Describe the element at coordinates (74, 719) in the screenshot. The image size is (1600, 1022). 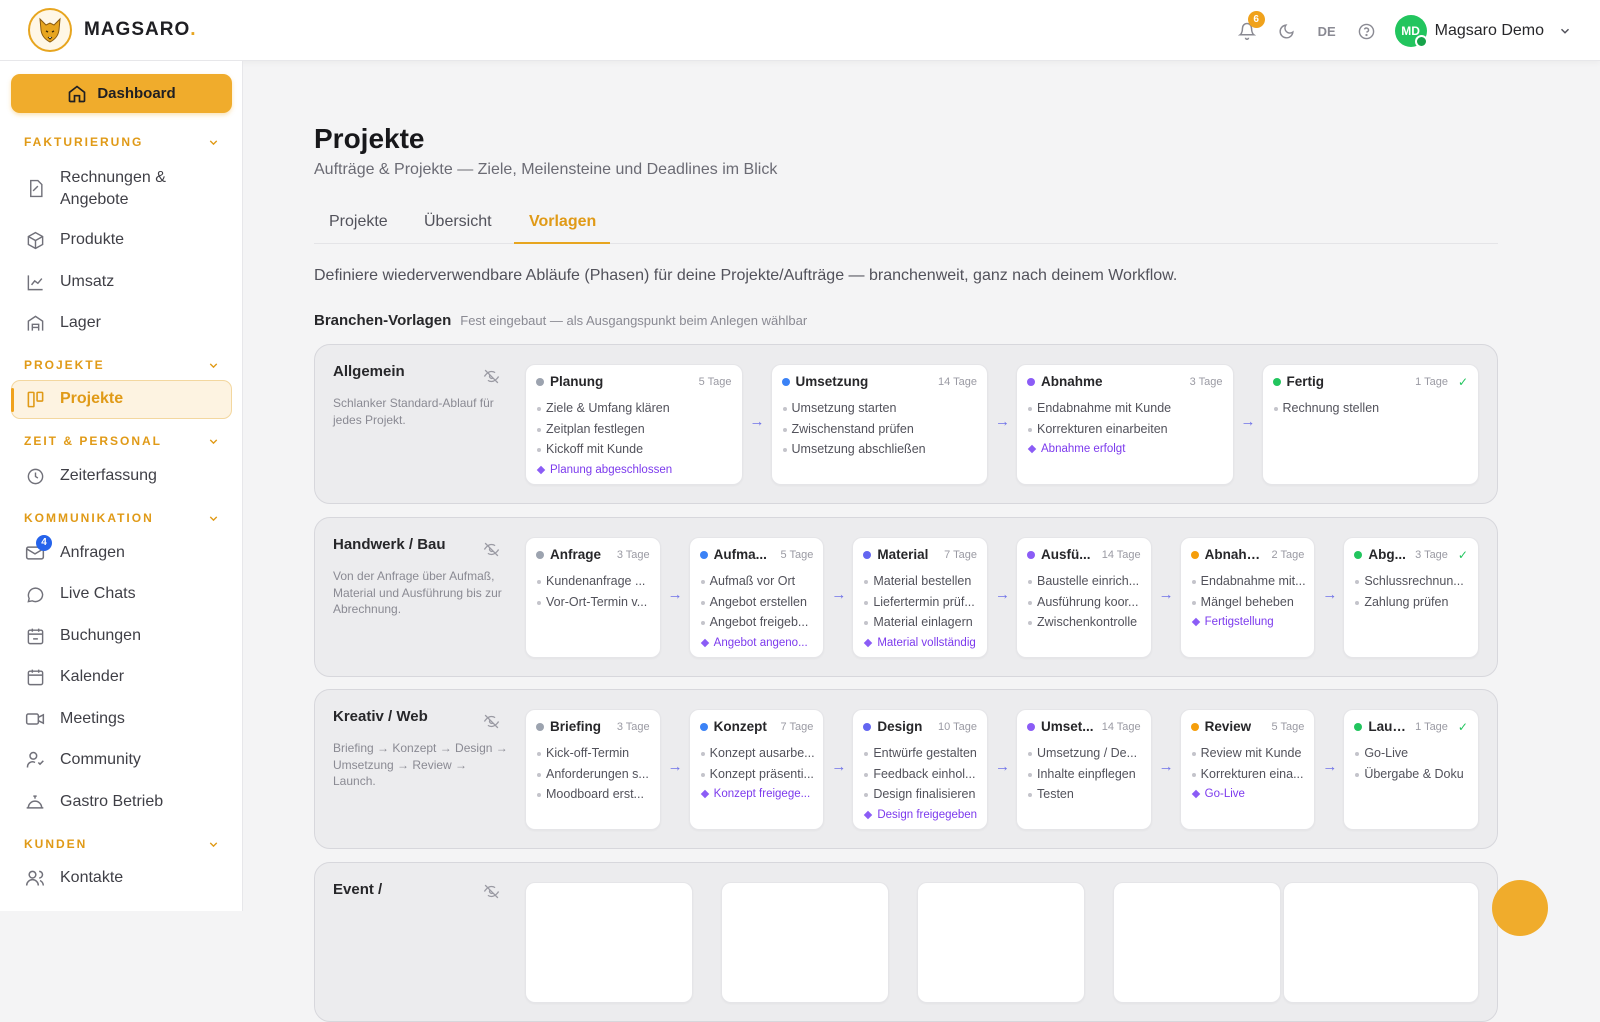
I see `sidebar-item-meetings: Meetings` at that location.